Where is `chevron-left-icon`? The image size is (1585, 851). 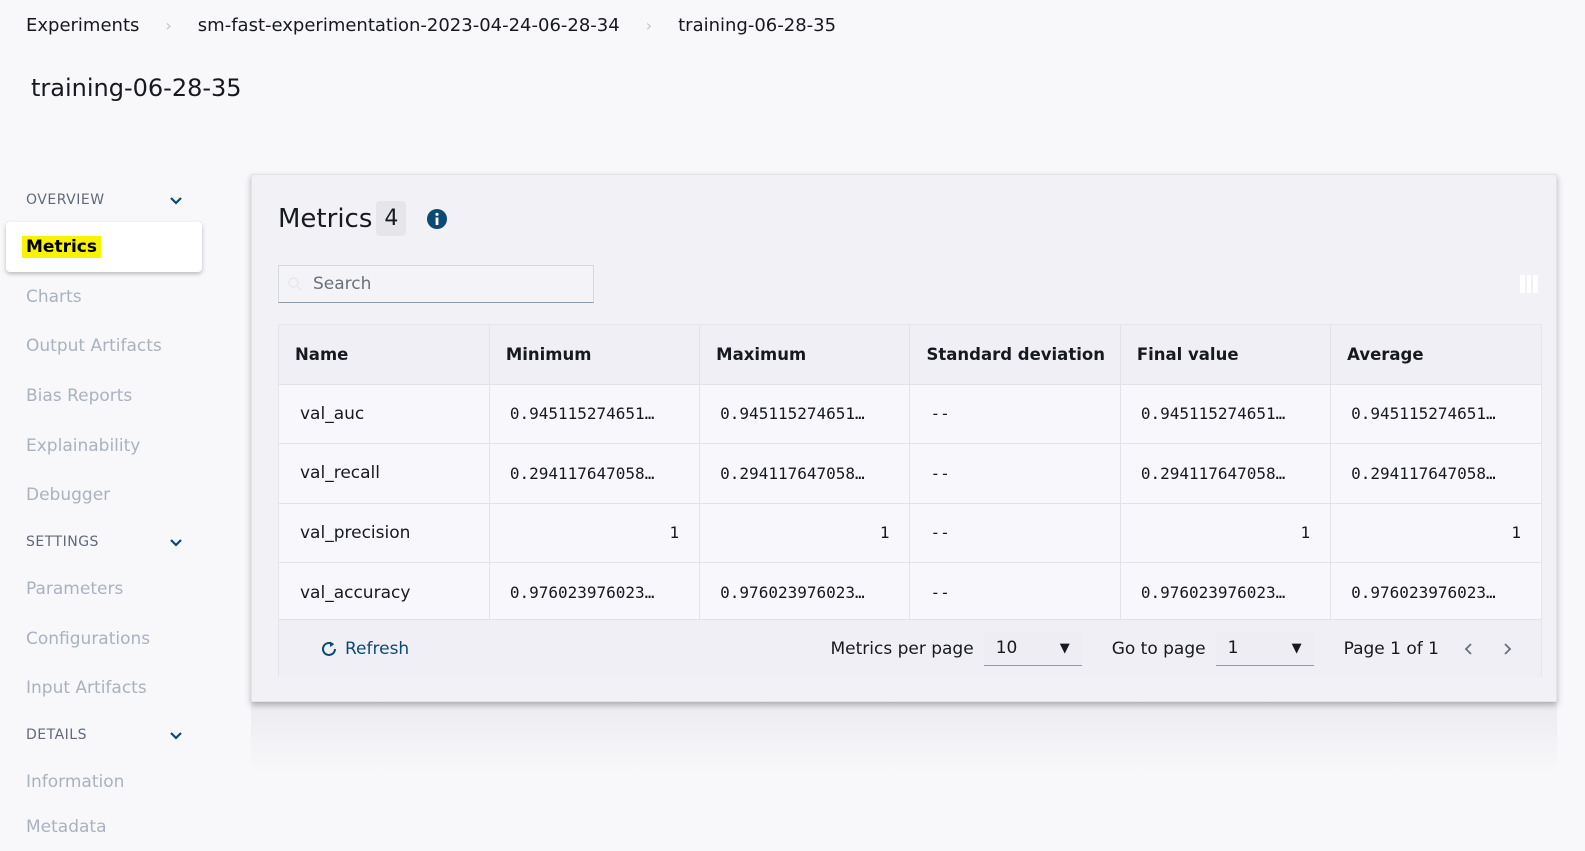 chevron-left-icon is located at coordinates (1469, 649).